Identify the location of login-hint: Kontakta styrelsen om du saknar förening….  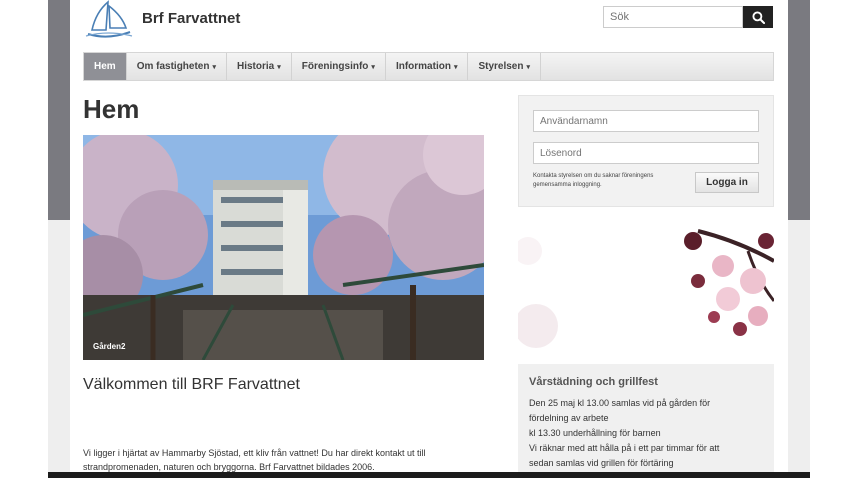
(593, 180).